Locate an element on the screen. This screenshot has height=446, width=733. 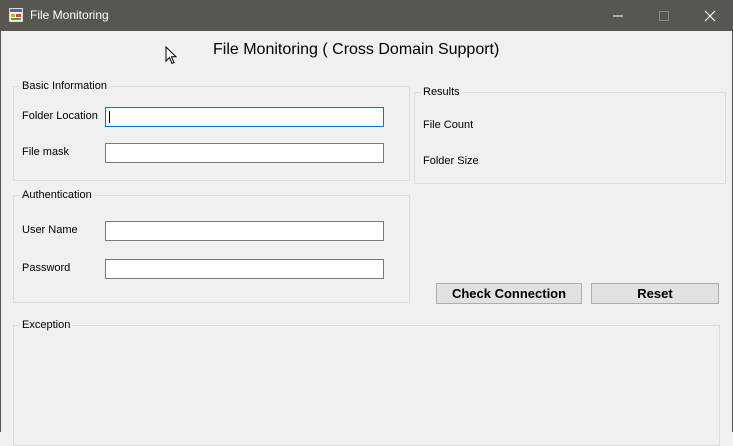
maximize-button is located at coordinates (664, 15).